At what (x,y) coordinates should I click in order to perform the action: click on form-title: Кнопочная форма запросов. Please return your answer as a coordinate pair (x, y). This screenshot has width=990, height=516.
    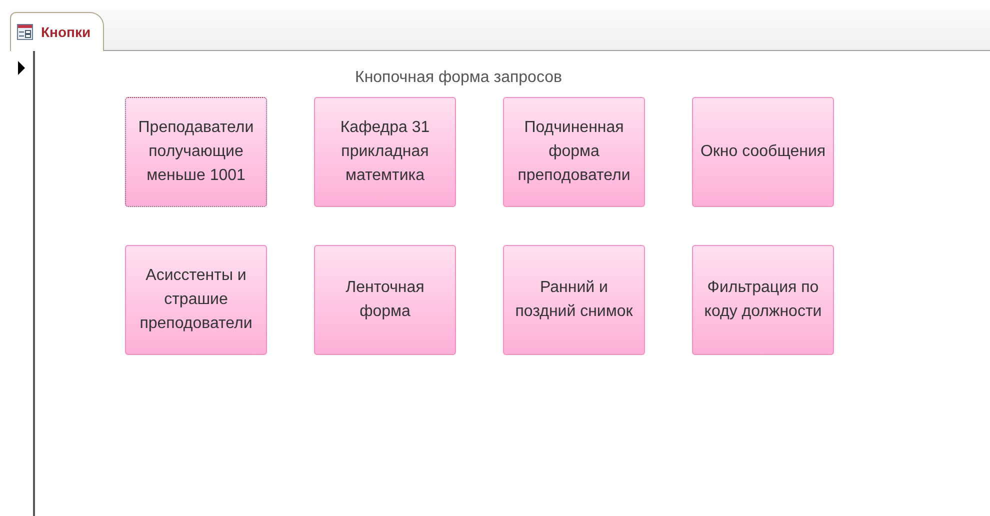
    Looking at the image, I should click on (458, 78).